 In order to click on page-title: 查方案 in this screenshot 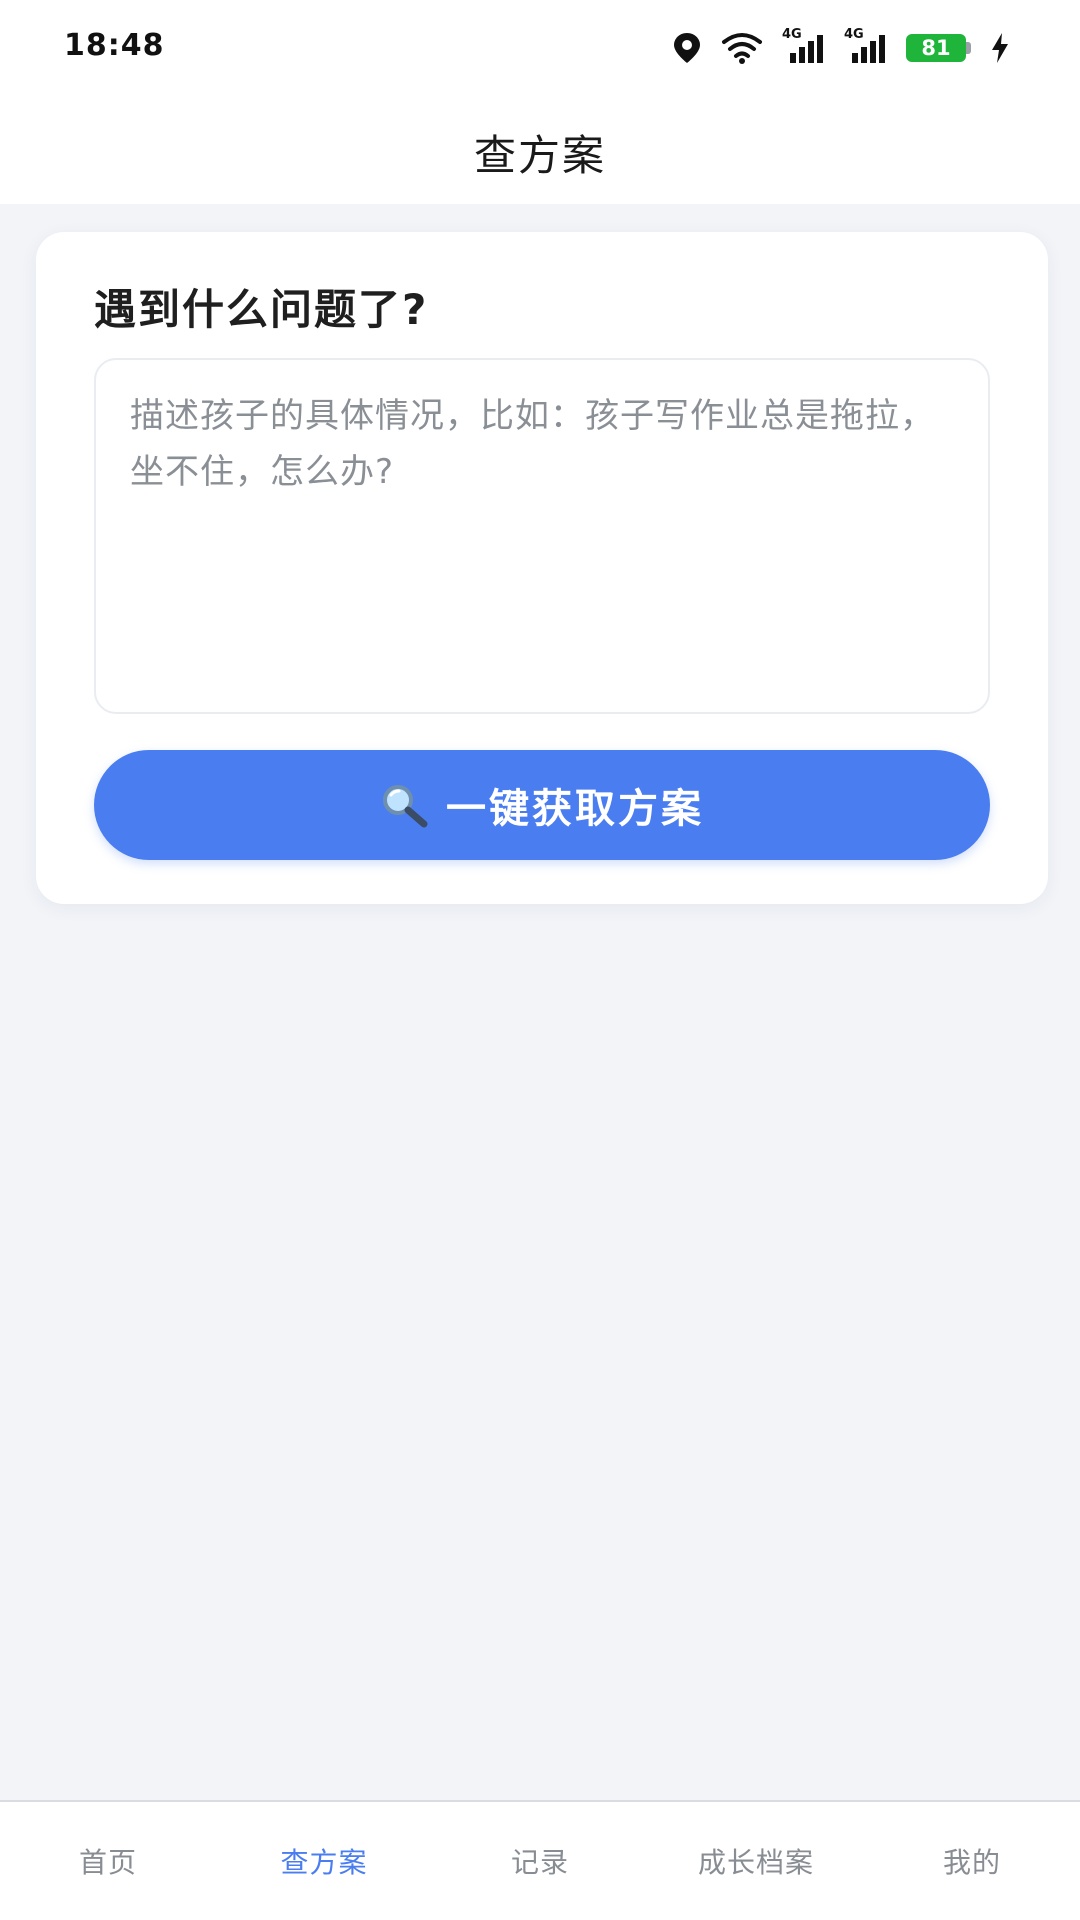, I will do `click(539, 155)`.